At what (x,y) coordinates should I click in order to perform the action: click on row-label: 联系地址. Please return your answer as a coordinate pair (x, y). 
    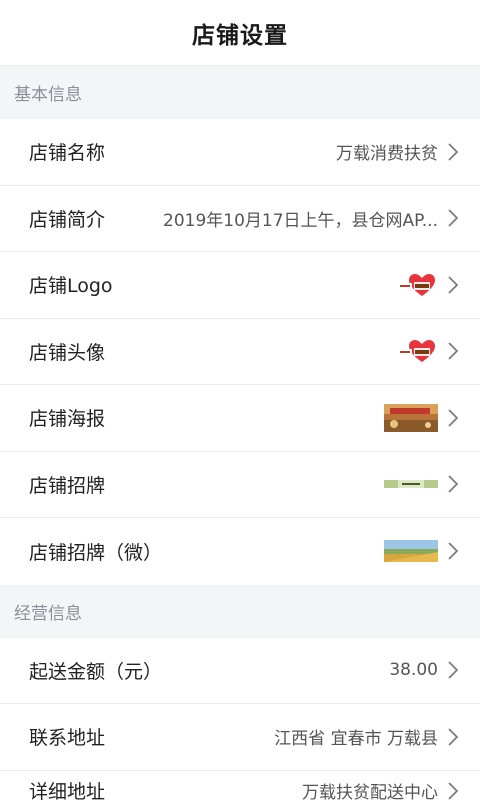
    Looking at the image, I should click on (67, 738).